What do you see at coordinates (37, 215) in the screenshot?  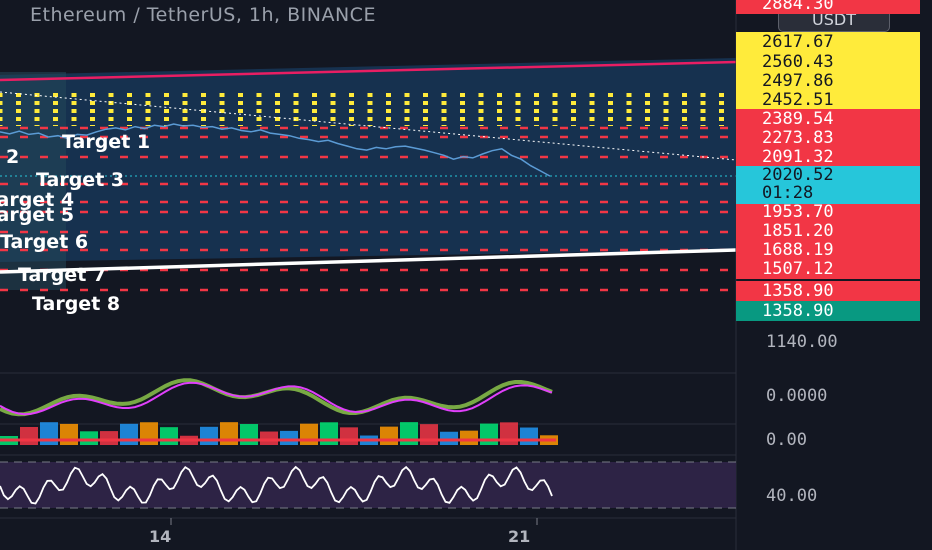 I see `target-5-label: Target 5` at bounding box center [37, 215].